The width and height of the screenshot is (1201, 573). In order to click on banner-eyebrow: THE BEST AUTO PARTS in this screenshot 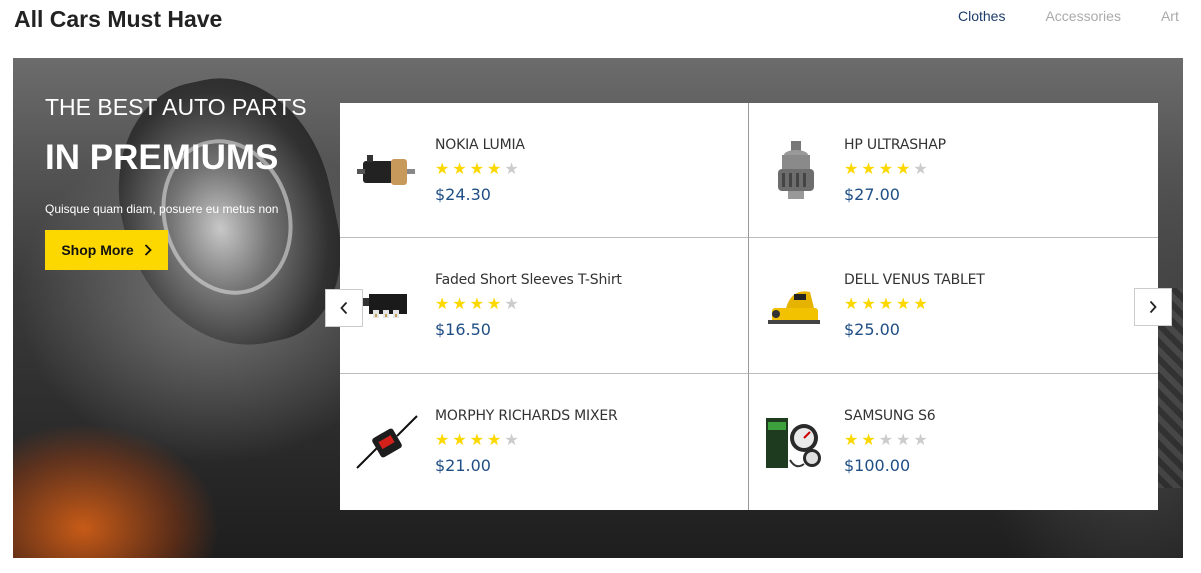, I will do `click(176, 107)`.